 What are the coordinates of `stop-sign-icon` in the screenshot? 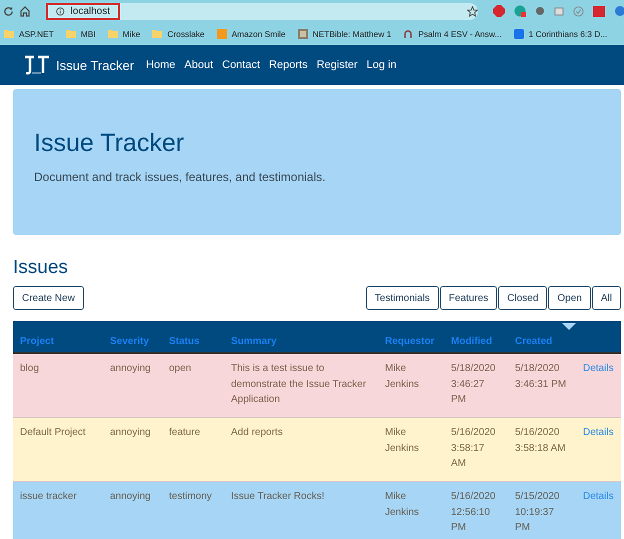 It's located at (499, 11).